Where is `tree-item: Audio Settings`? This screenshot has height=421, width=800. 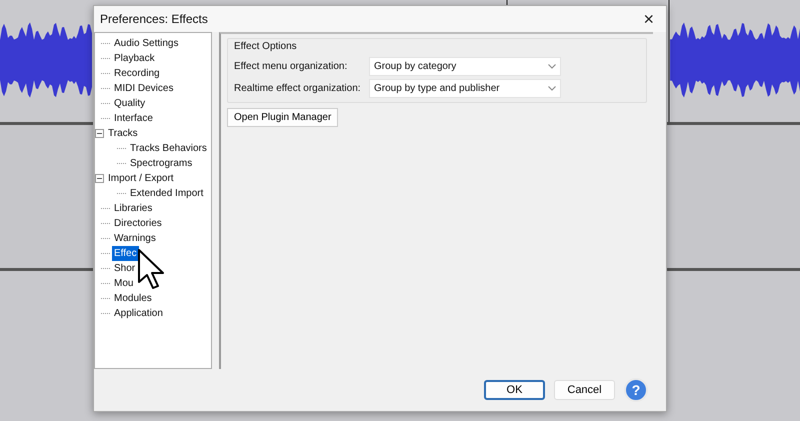 tree-item: Audio Settings is located at coordinates (146, 43).